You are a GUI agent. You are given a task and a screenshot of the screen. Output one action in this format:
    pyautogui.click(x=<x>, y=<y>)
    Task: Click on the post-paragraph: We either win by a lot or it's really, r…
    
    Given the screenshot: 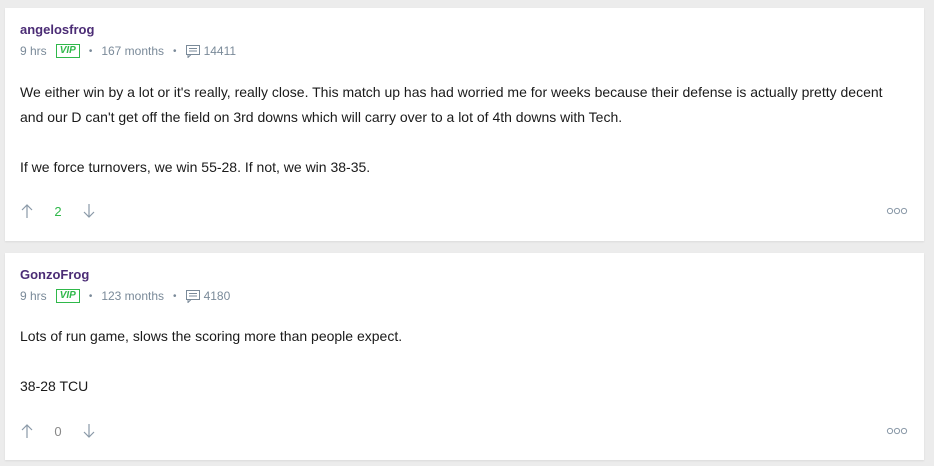 What is the action you would take?
    pyautogui.click(x=451, y=104)
    